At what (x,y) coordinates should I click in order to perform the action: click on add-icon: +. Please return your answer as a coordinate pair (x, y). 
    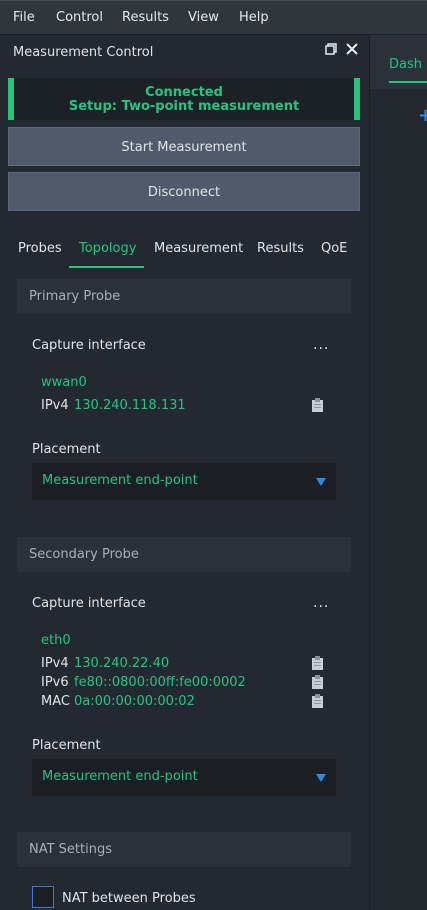
    Looking at the image, I should click on (422, 115).